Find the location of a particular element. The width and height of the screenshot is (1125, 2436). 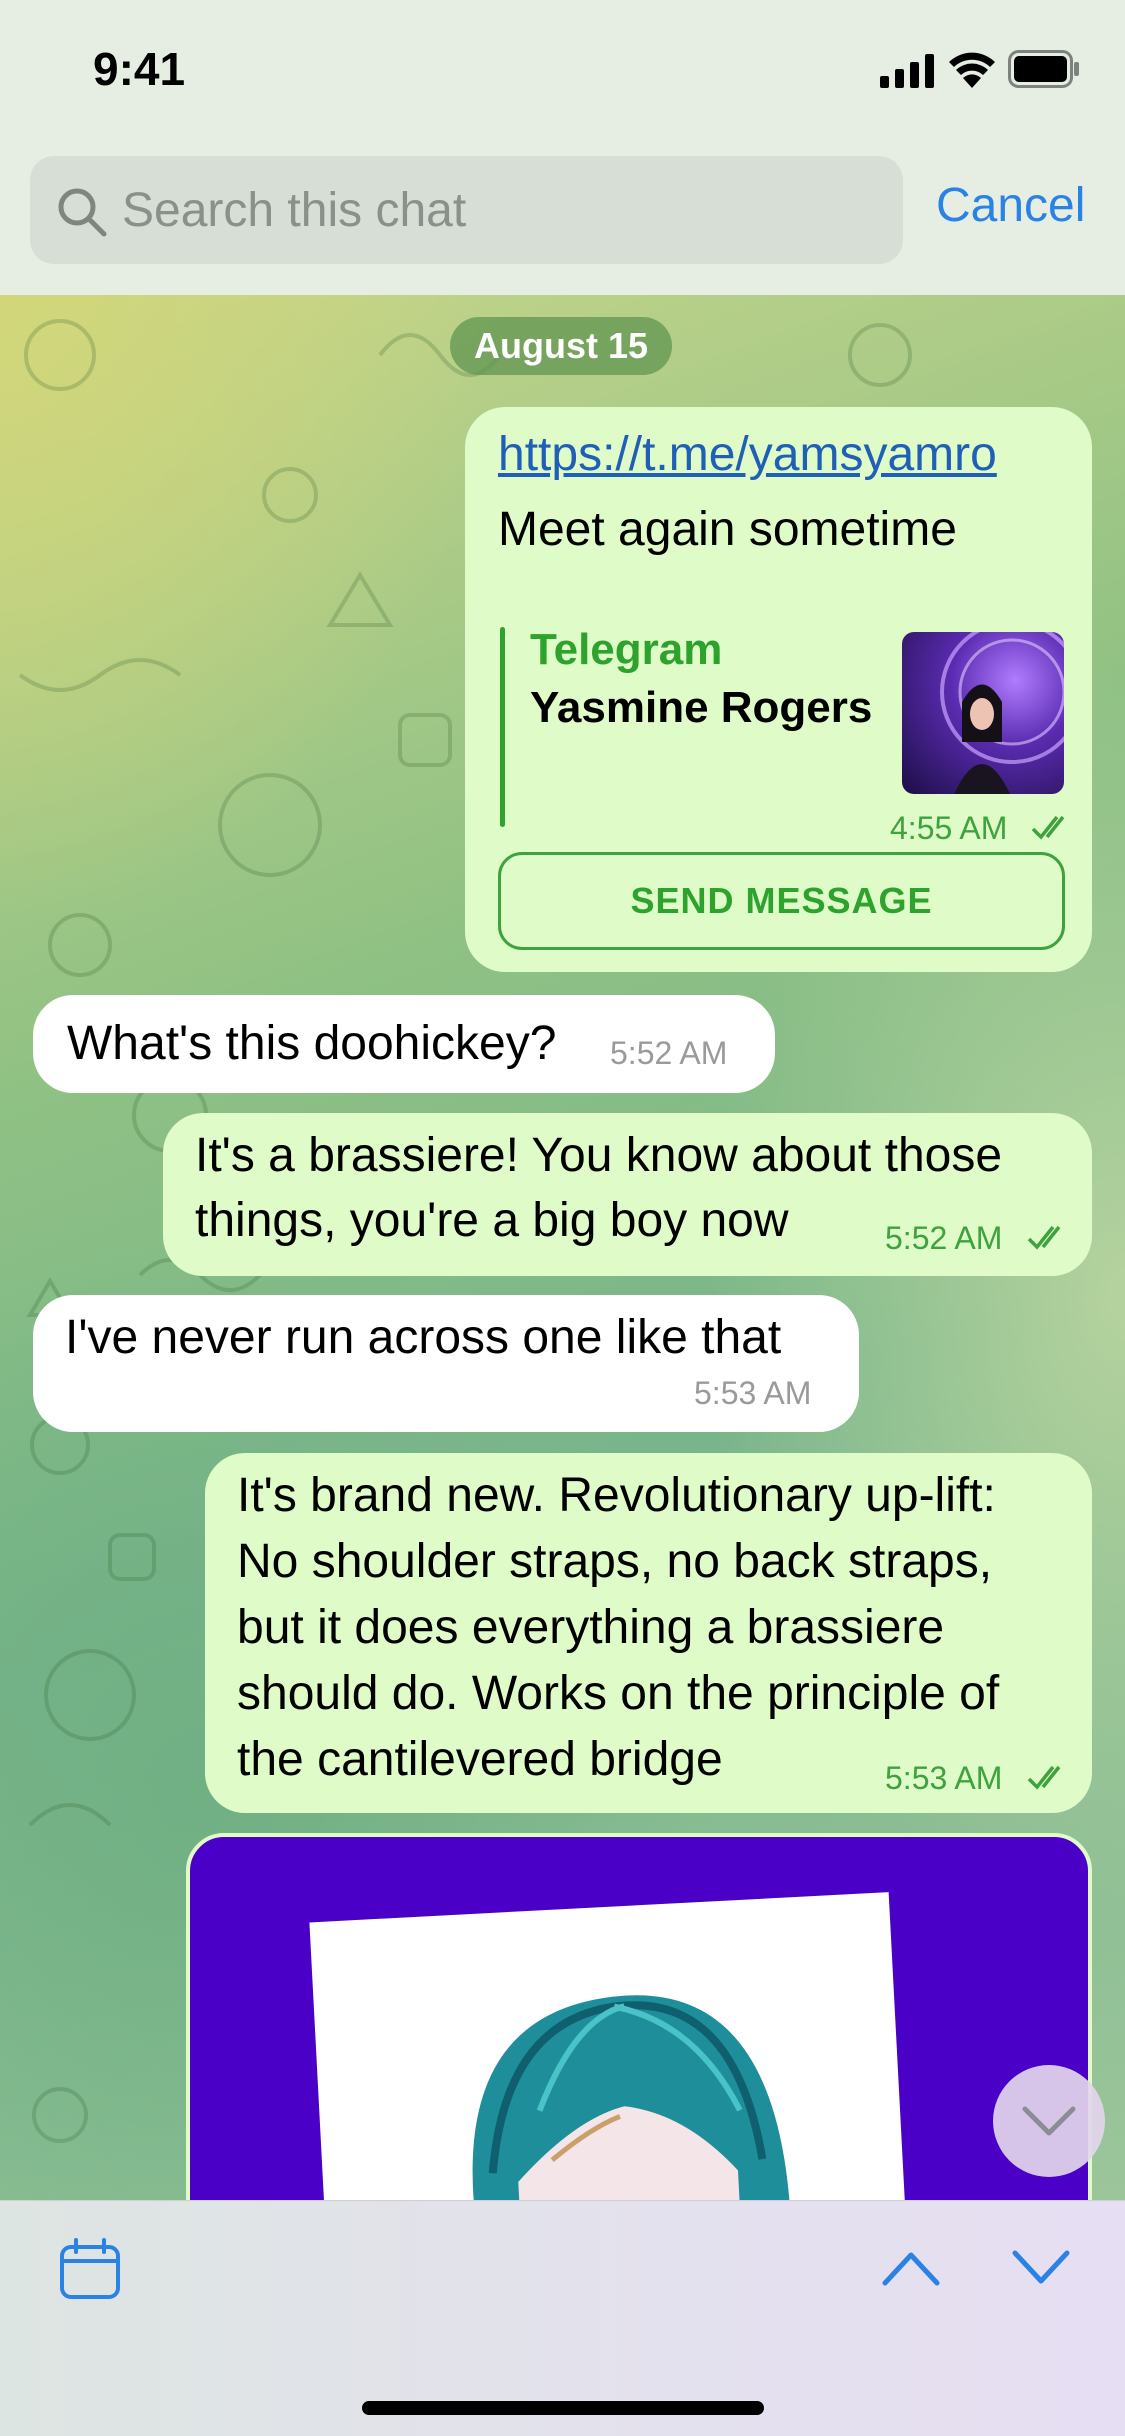

photo-message is located at coordinates (639, 2016).